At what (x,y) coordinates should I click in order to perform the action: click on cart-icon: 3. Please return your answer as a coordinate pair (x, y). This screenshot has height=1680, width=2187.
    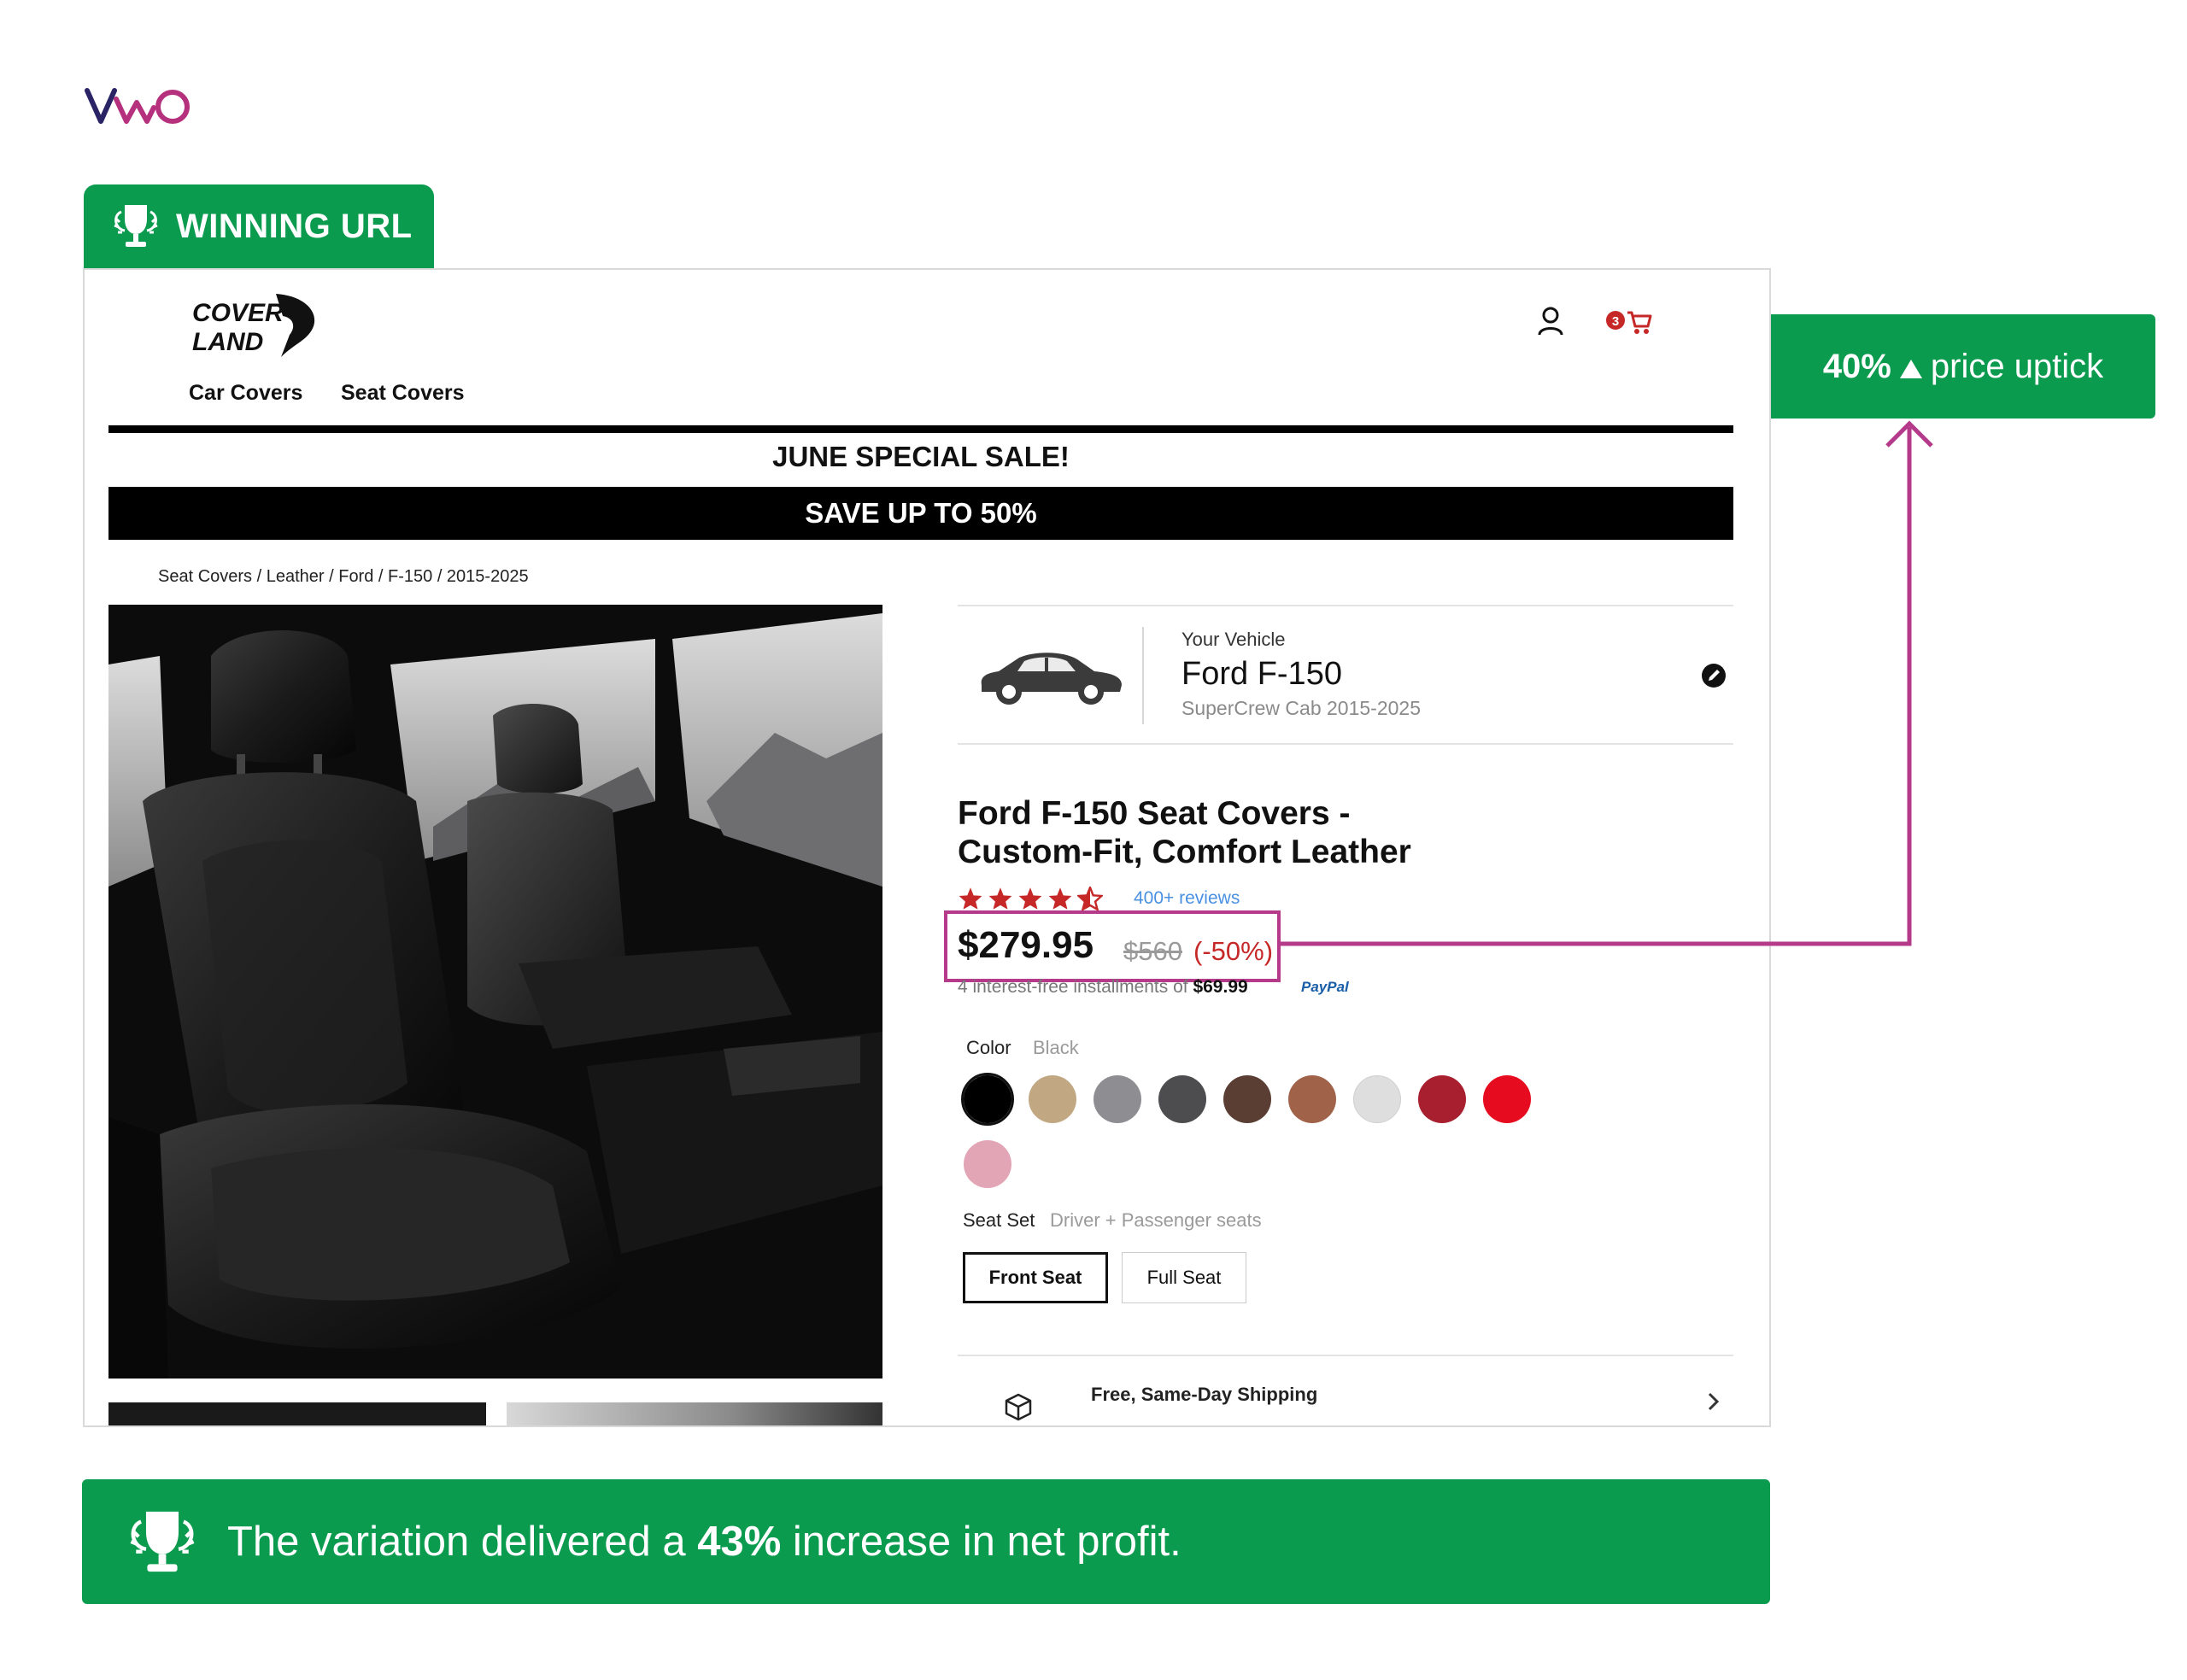
    Looking at the image, I should click on (1629, 322).